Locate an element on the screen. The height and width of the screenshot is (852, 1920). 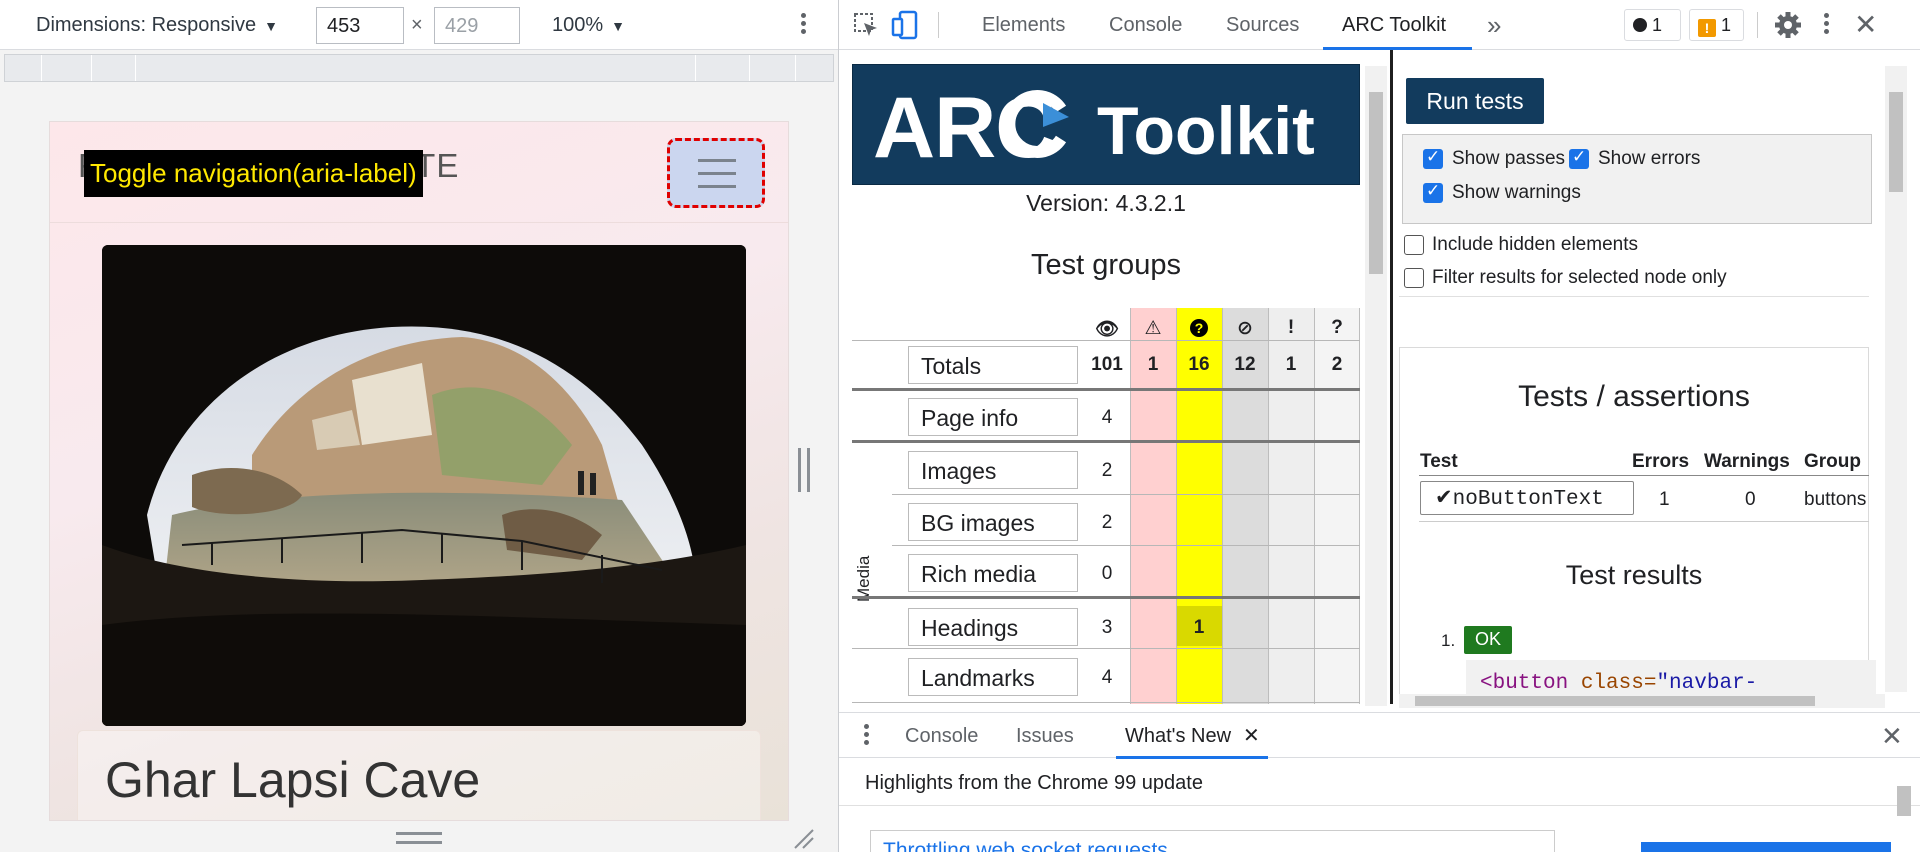
device-toolbar-icon is located at coordinates (905, 25).